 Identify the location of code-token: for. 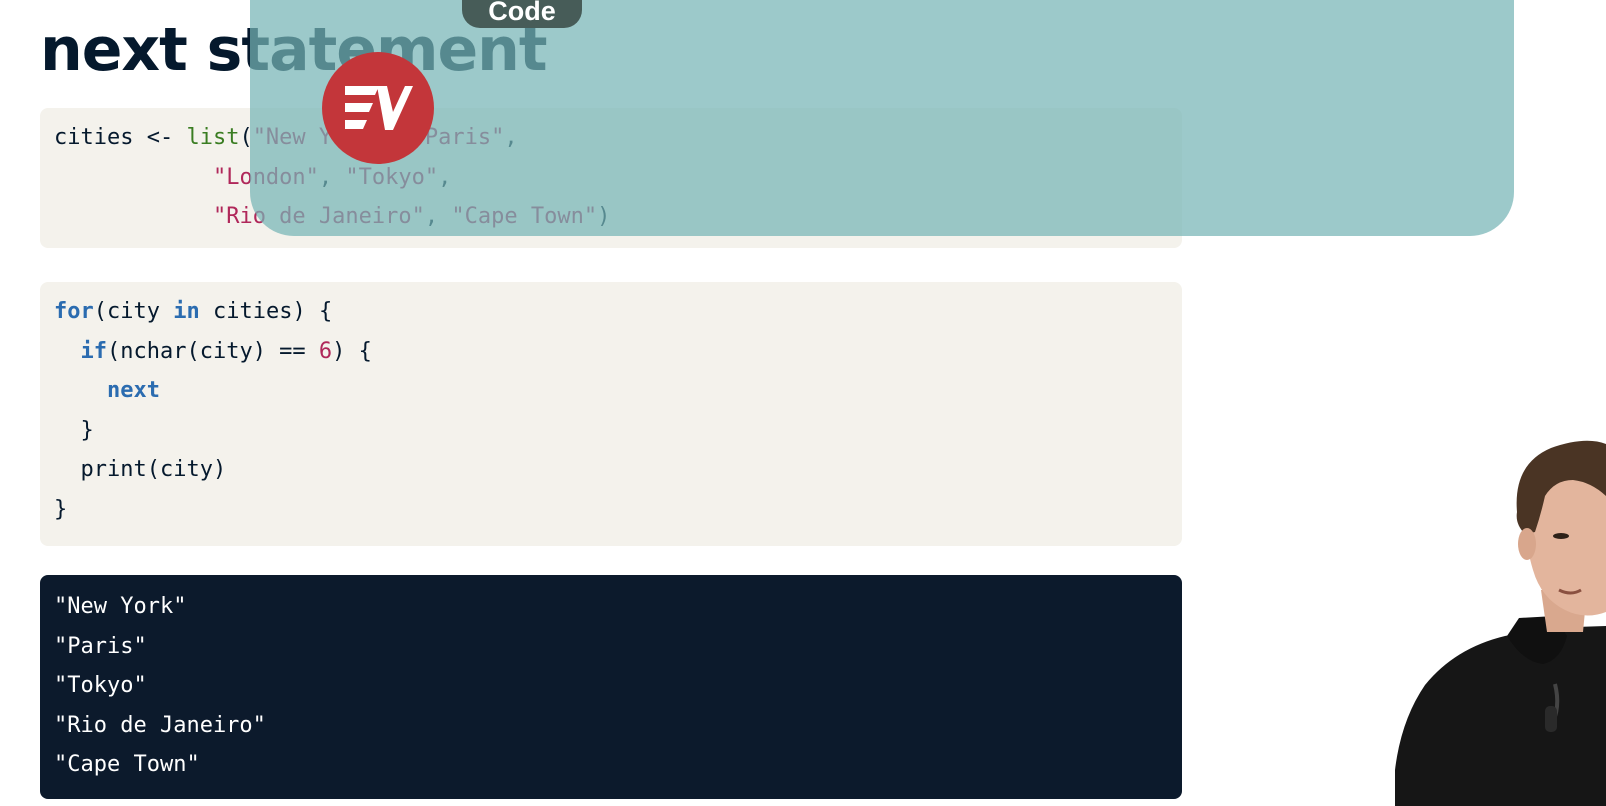
(74, 311).